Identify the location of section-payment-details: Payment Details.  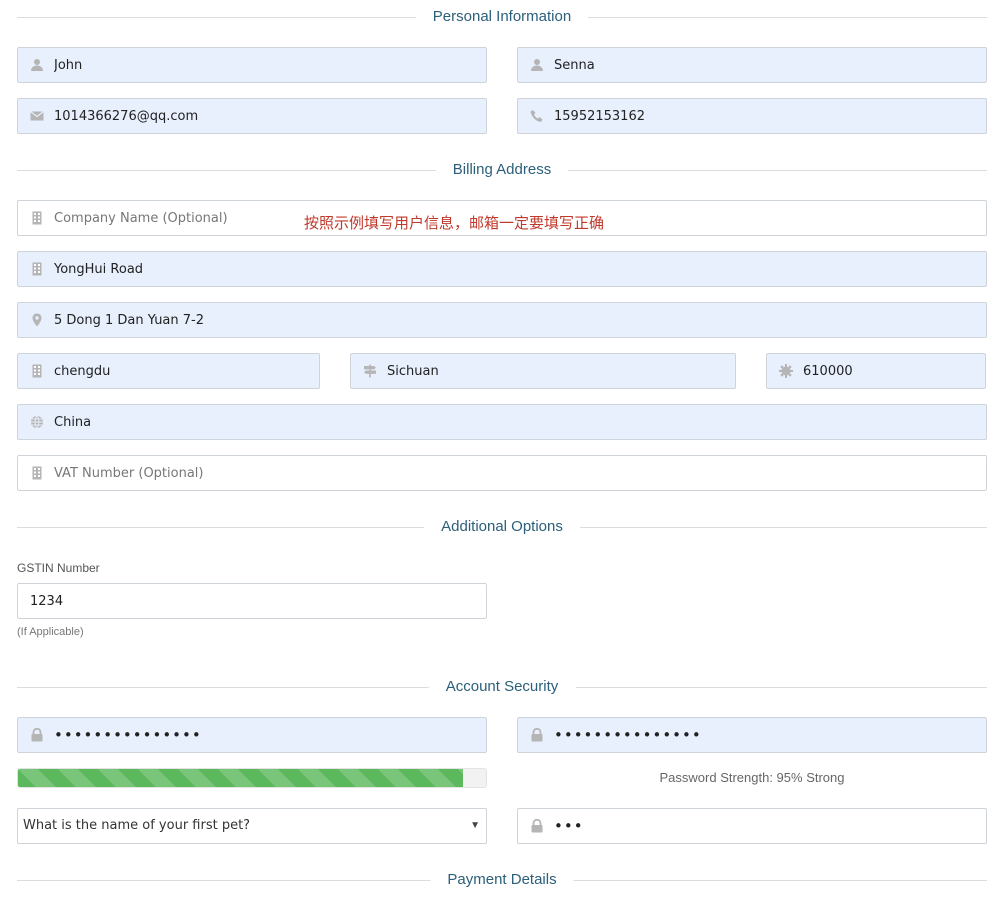
(502, 880).